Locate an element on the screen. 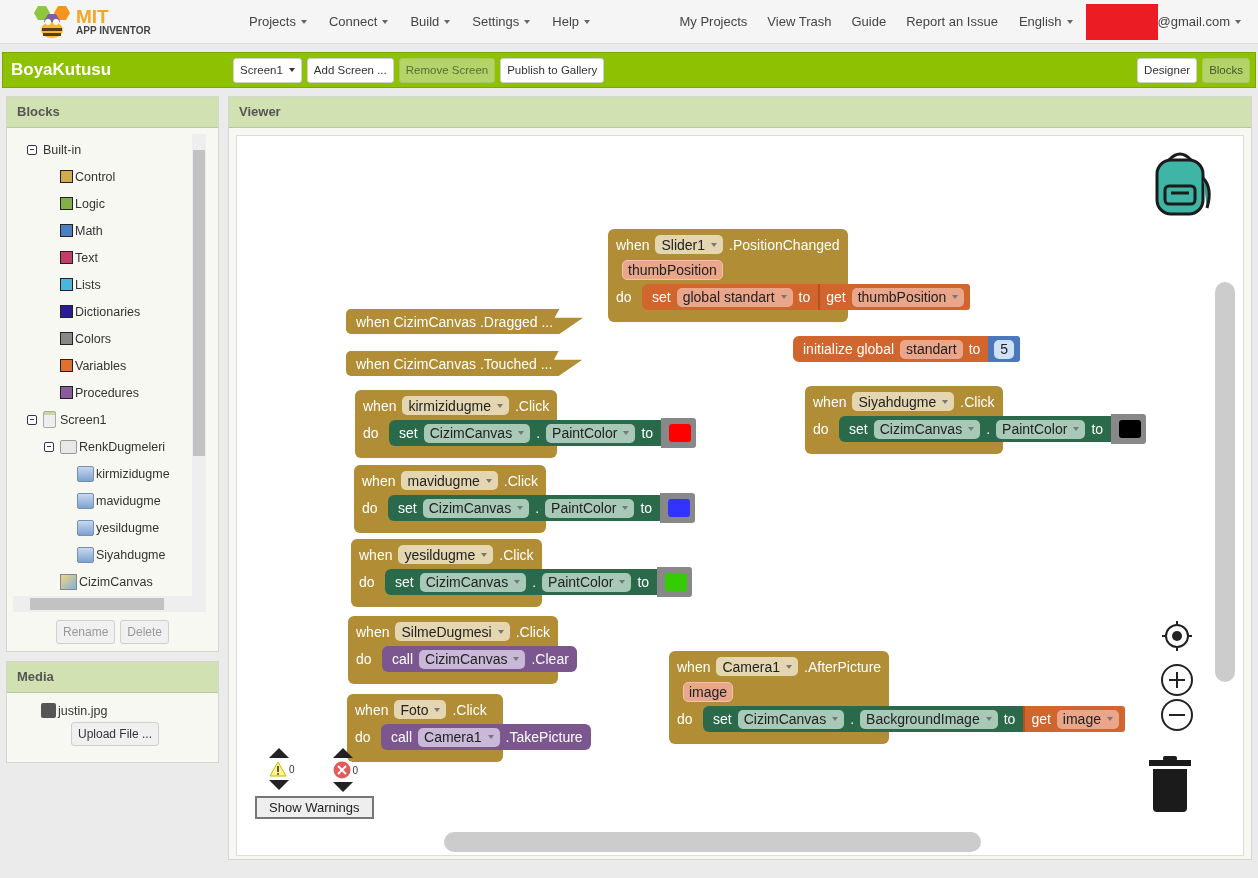 This screenshot has width=1258, height=878. view-tab: Blocks is located at coordinates (1226, 70).